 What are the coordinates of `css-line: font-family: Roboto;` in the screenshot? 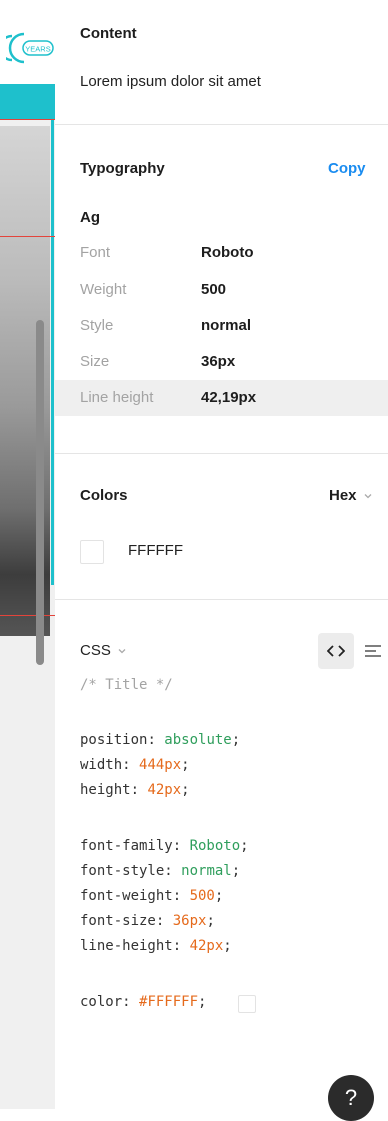 It's located at (164, 846).